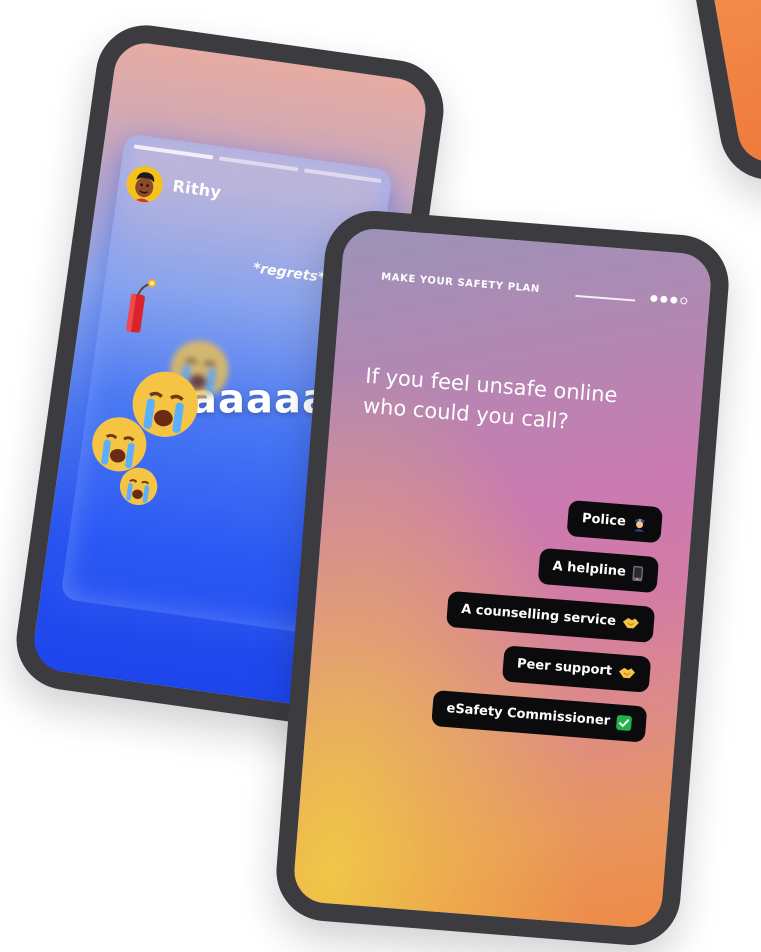 The image size is (761, 952). Describe the element at coordinates (138, 486) in the screenshot. I see `crying-face-icon` at that location.